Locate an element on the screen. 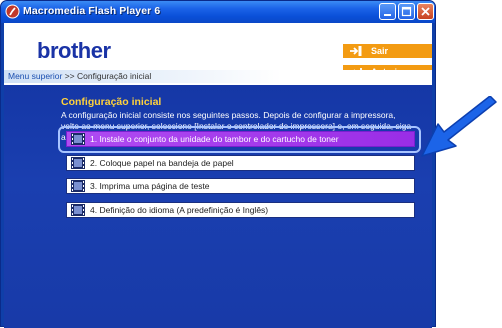 Image resolution: width=502 pixels, height=328 pixels. breadcrumb-current: Configuração inicial is located at coordinates (114, 76).